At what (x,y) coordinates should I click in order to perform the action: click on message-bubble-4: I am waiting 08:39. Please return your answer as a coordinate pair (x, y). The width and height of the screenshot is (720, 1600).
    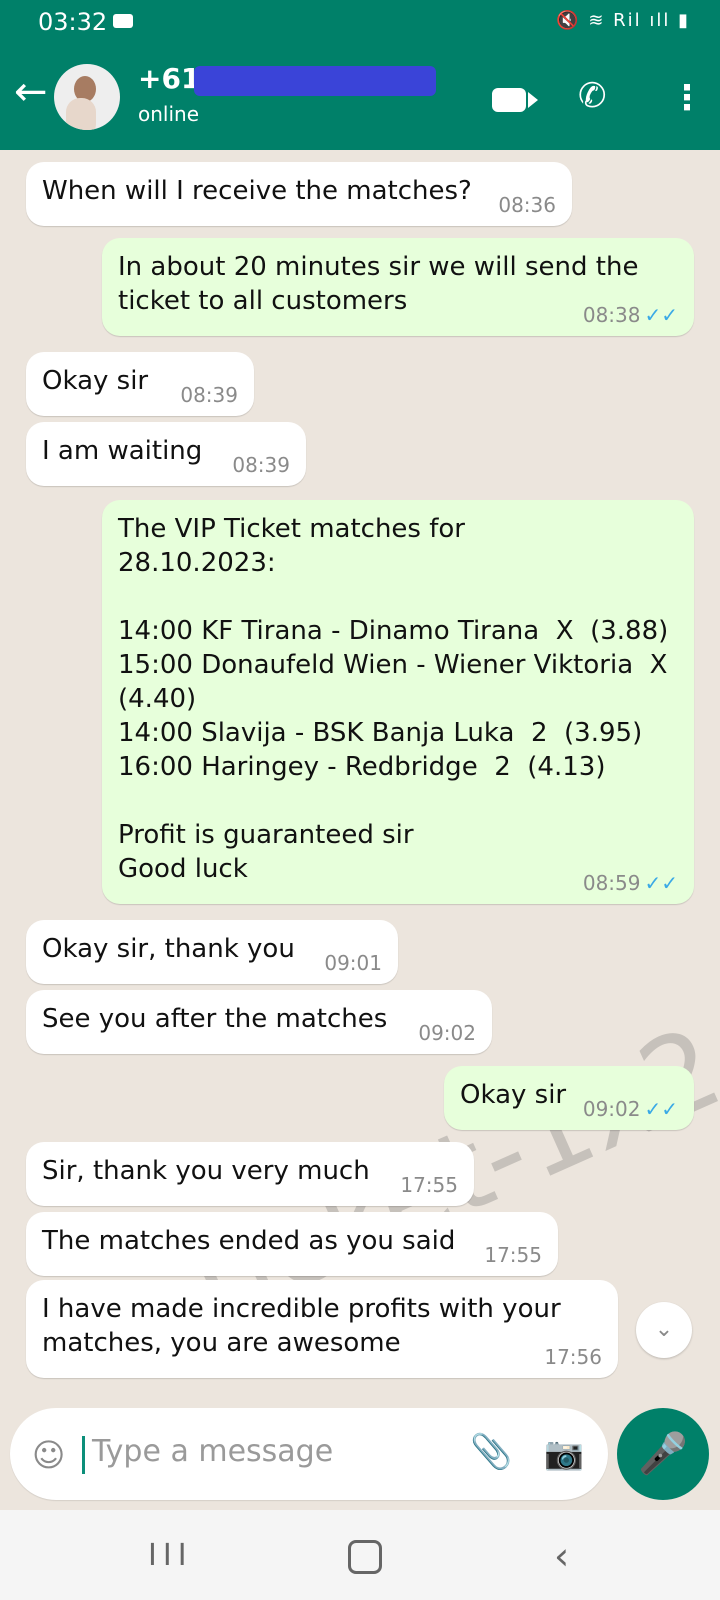
    Looking at the image, I should click on (166, 454).